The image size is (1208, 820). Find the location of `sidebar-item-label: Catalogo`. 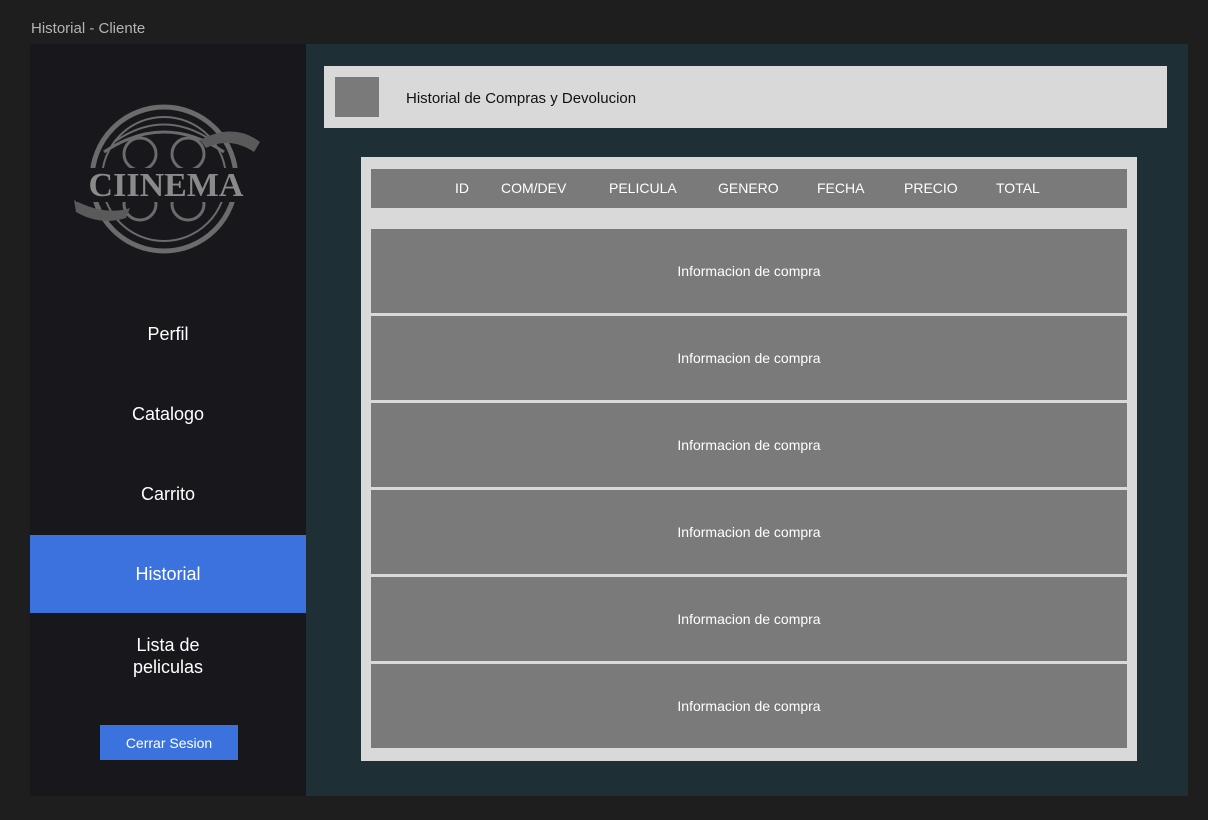

sidebar-item-label: Catalogo is located at coordinates (168, 414).